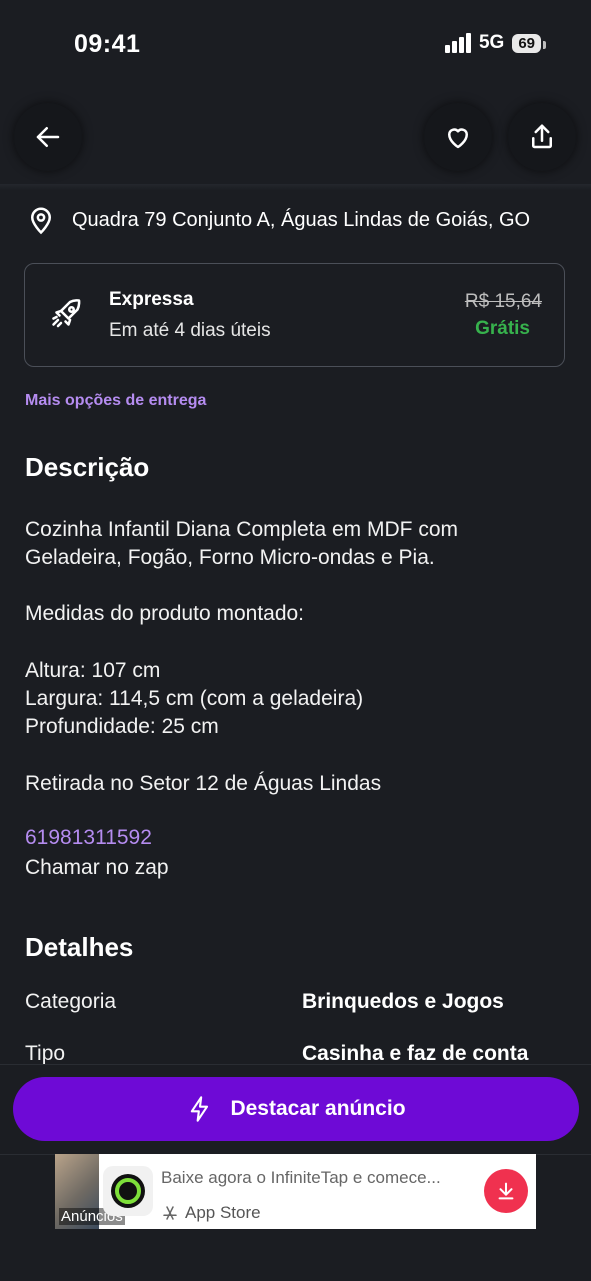 The image size is (591, 1281). Describe the element at coordinates (529, 43) in the screenshot. I see `battery-icon: 69` at that location.